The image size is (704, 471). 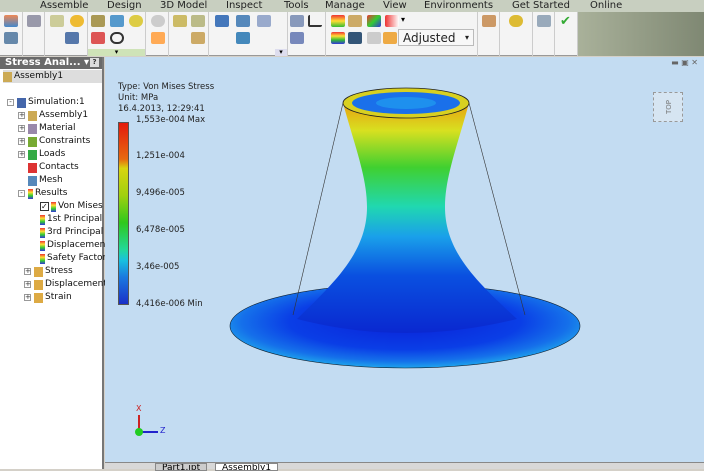 I want to click on simulate-icon, so click(x=222, y=21).